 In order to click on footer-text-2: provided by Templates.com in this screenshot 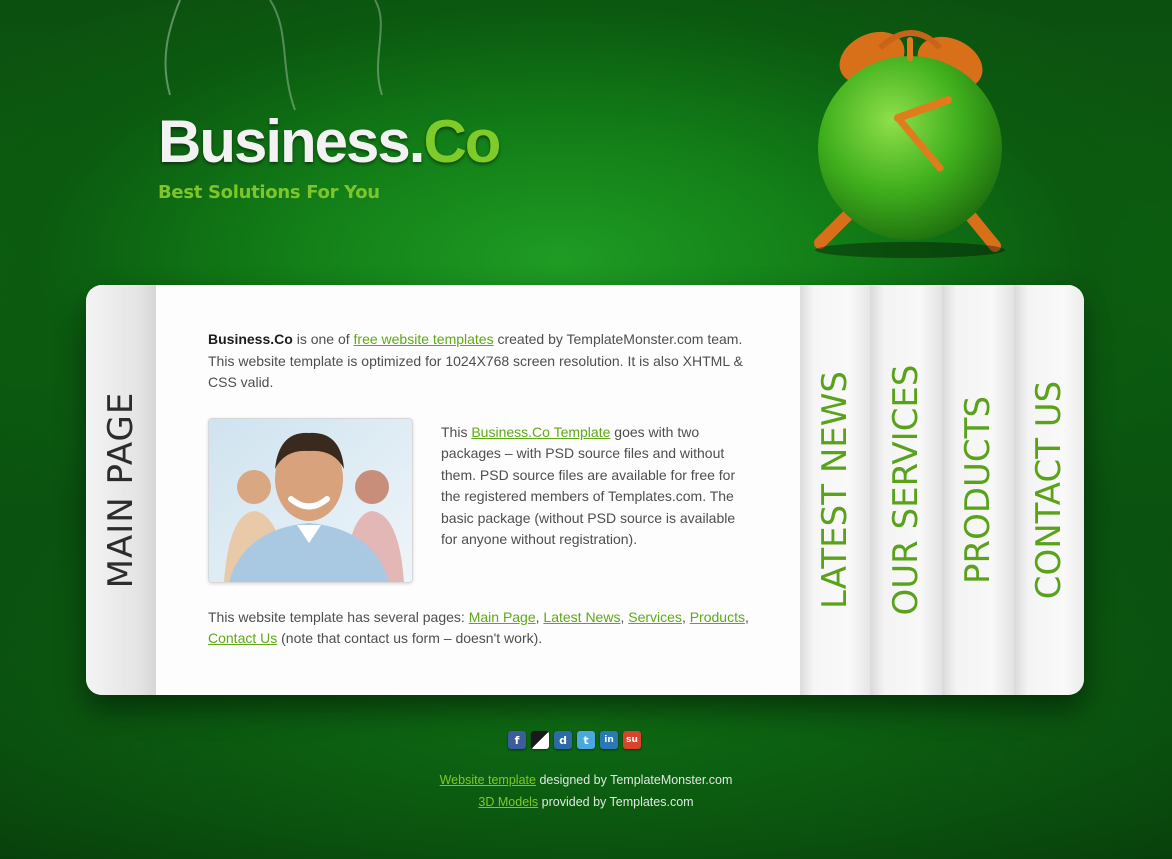, I will do `click(616, 802)`.